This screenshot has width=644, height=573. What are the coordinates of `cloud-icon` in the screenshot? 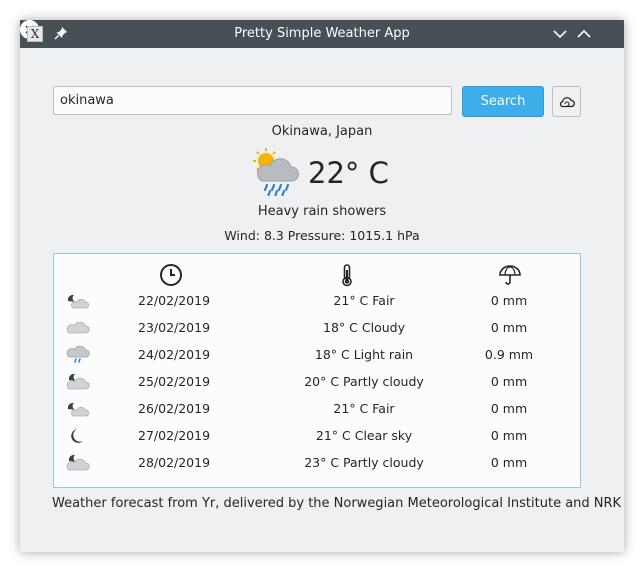 It's located at (78, 327).